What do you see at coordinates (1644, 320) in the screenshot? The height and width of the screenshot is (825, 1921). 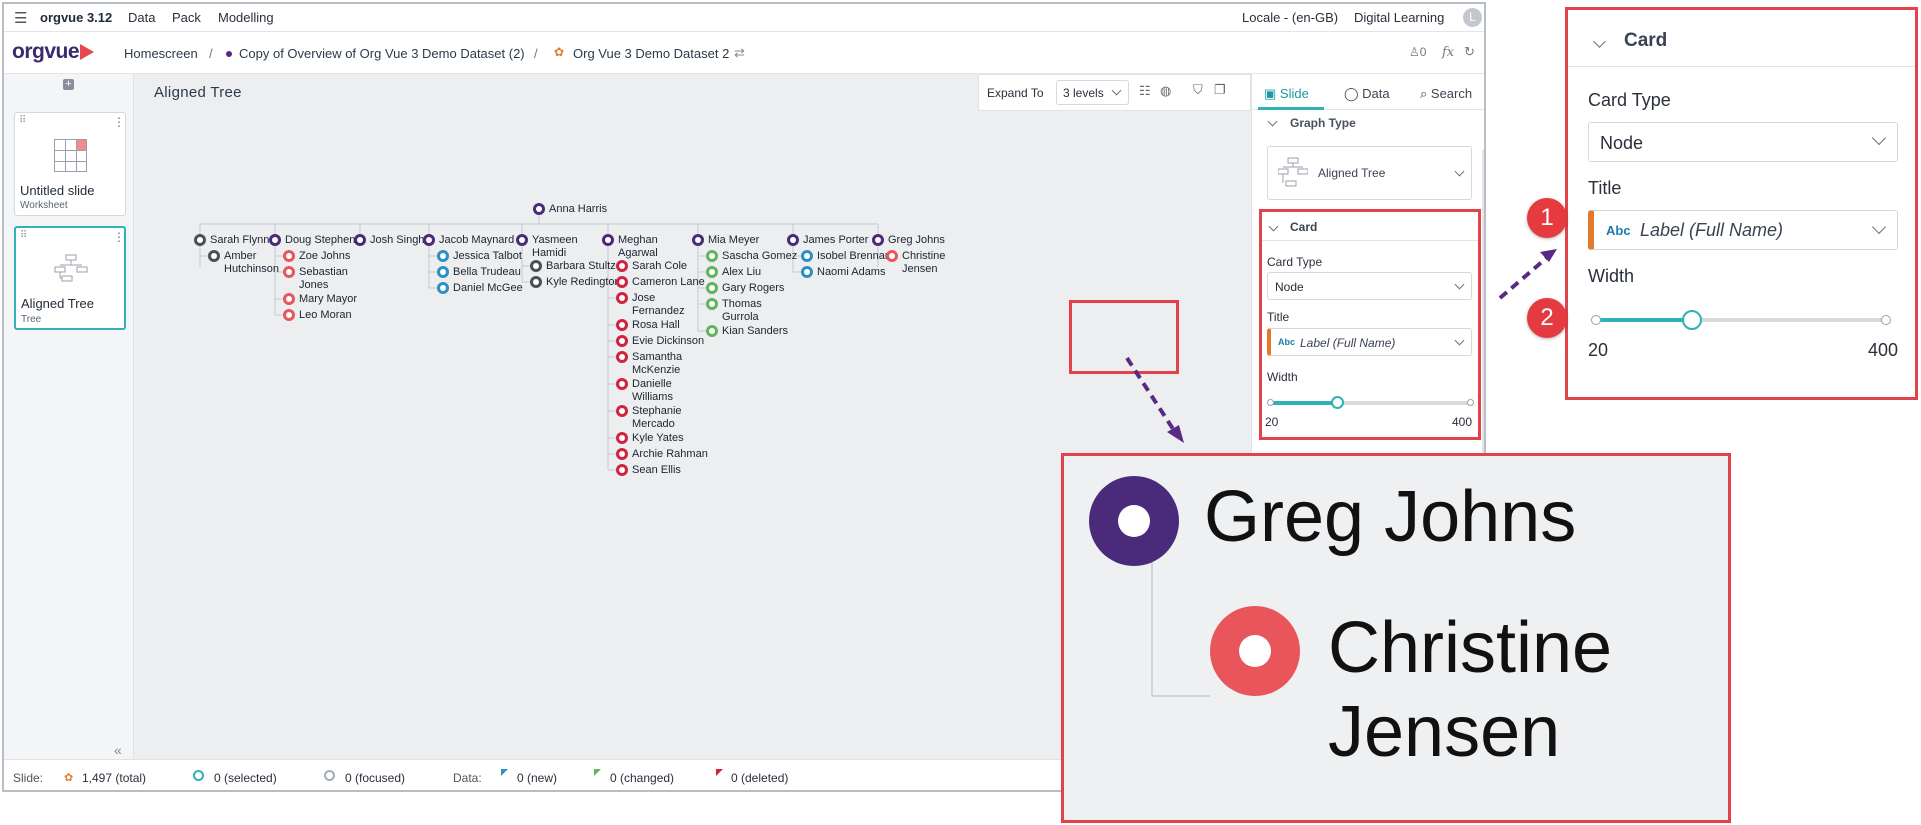 I see `zoom-width-slider-fill` at bounding box center [1644, 320].